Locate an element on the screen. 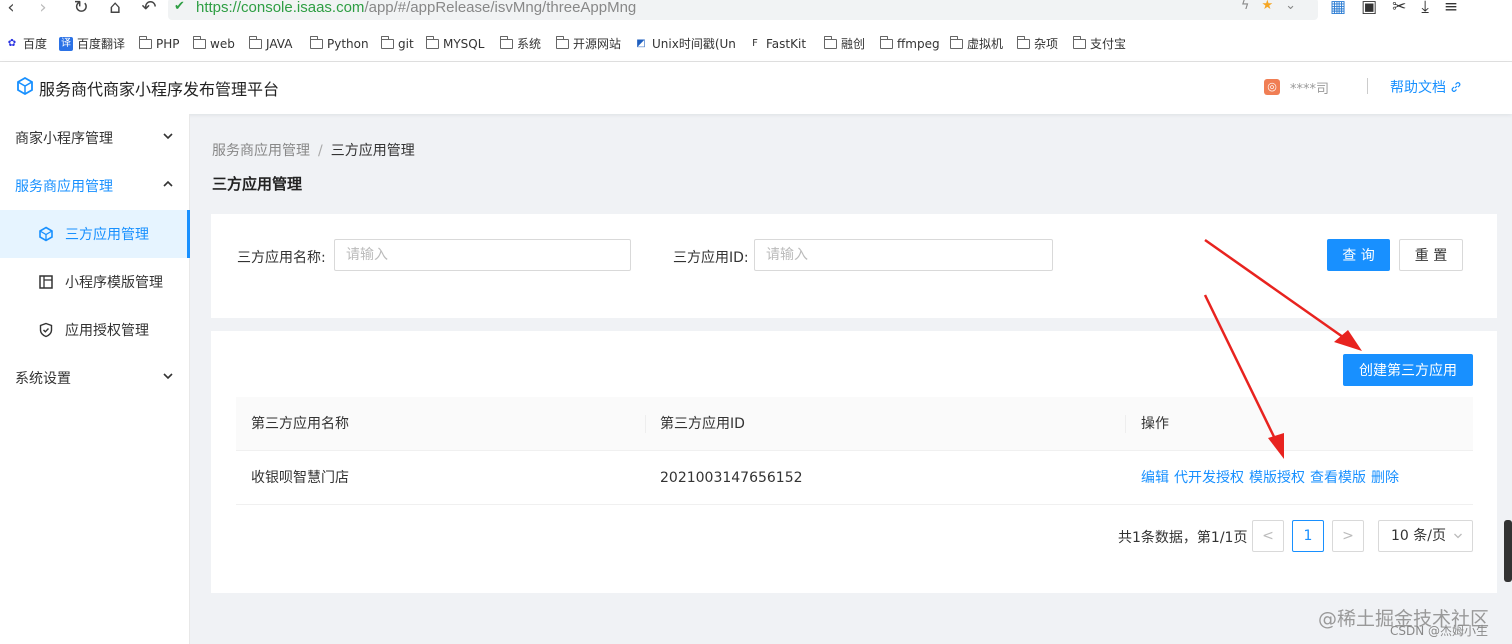 This screenshot has height=644, width=1512. reload-icon: ↻ is located at coordinates (81, 9).